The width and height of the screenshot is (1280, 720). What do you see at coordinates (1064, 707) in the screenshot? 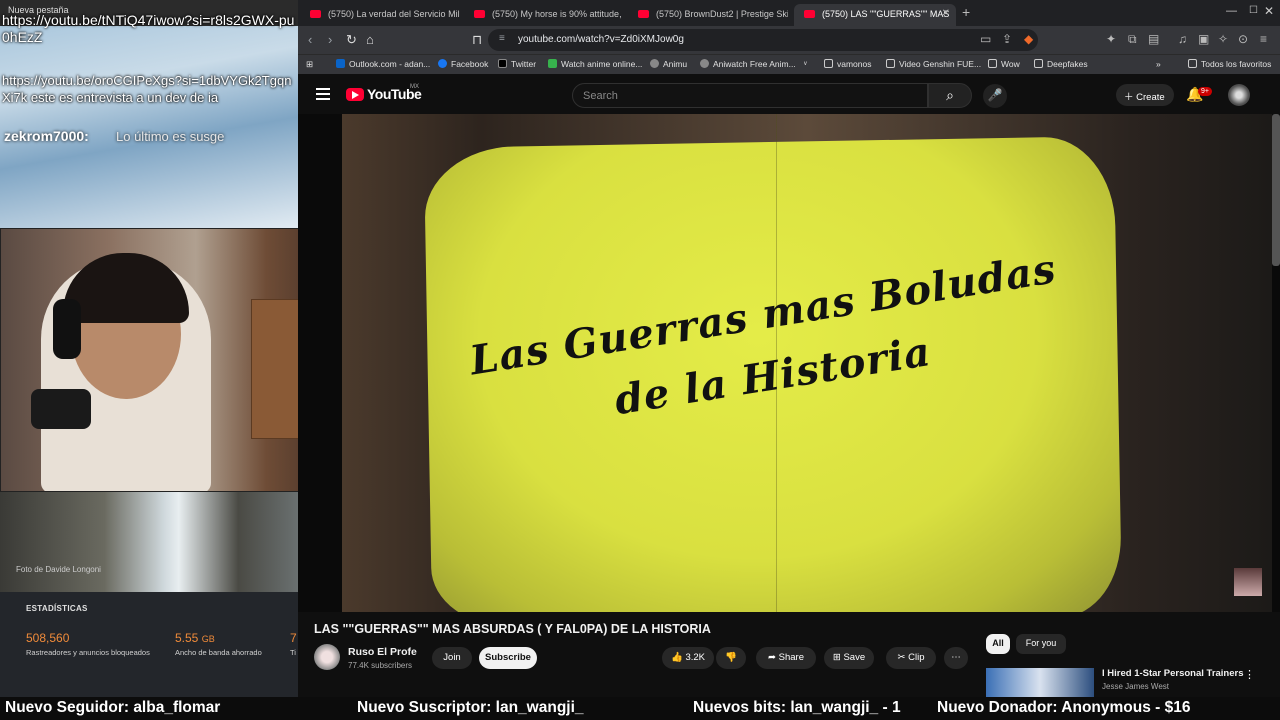
I see `ticker-donor: Nuevo Donador: Anonymous - $16` at bounding box center [1064, 707].